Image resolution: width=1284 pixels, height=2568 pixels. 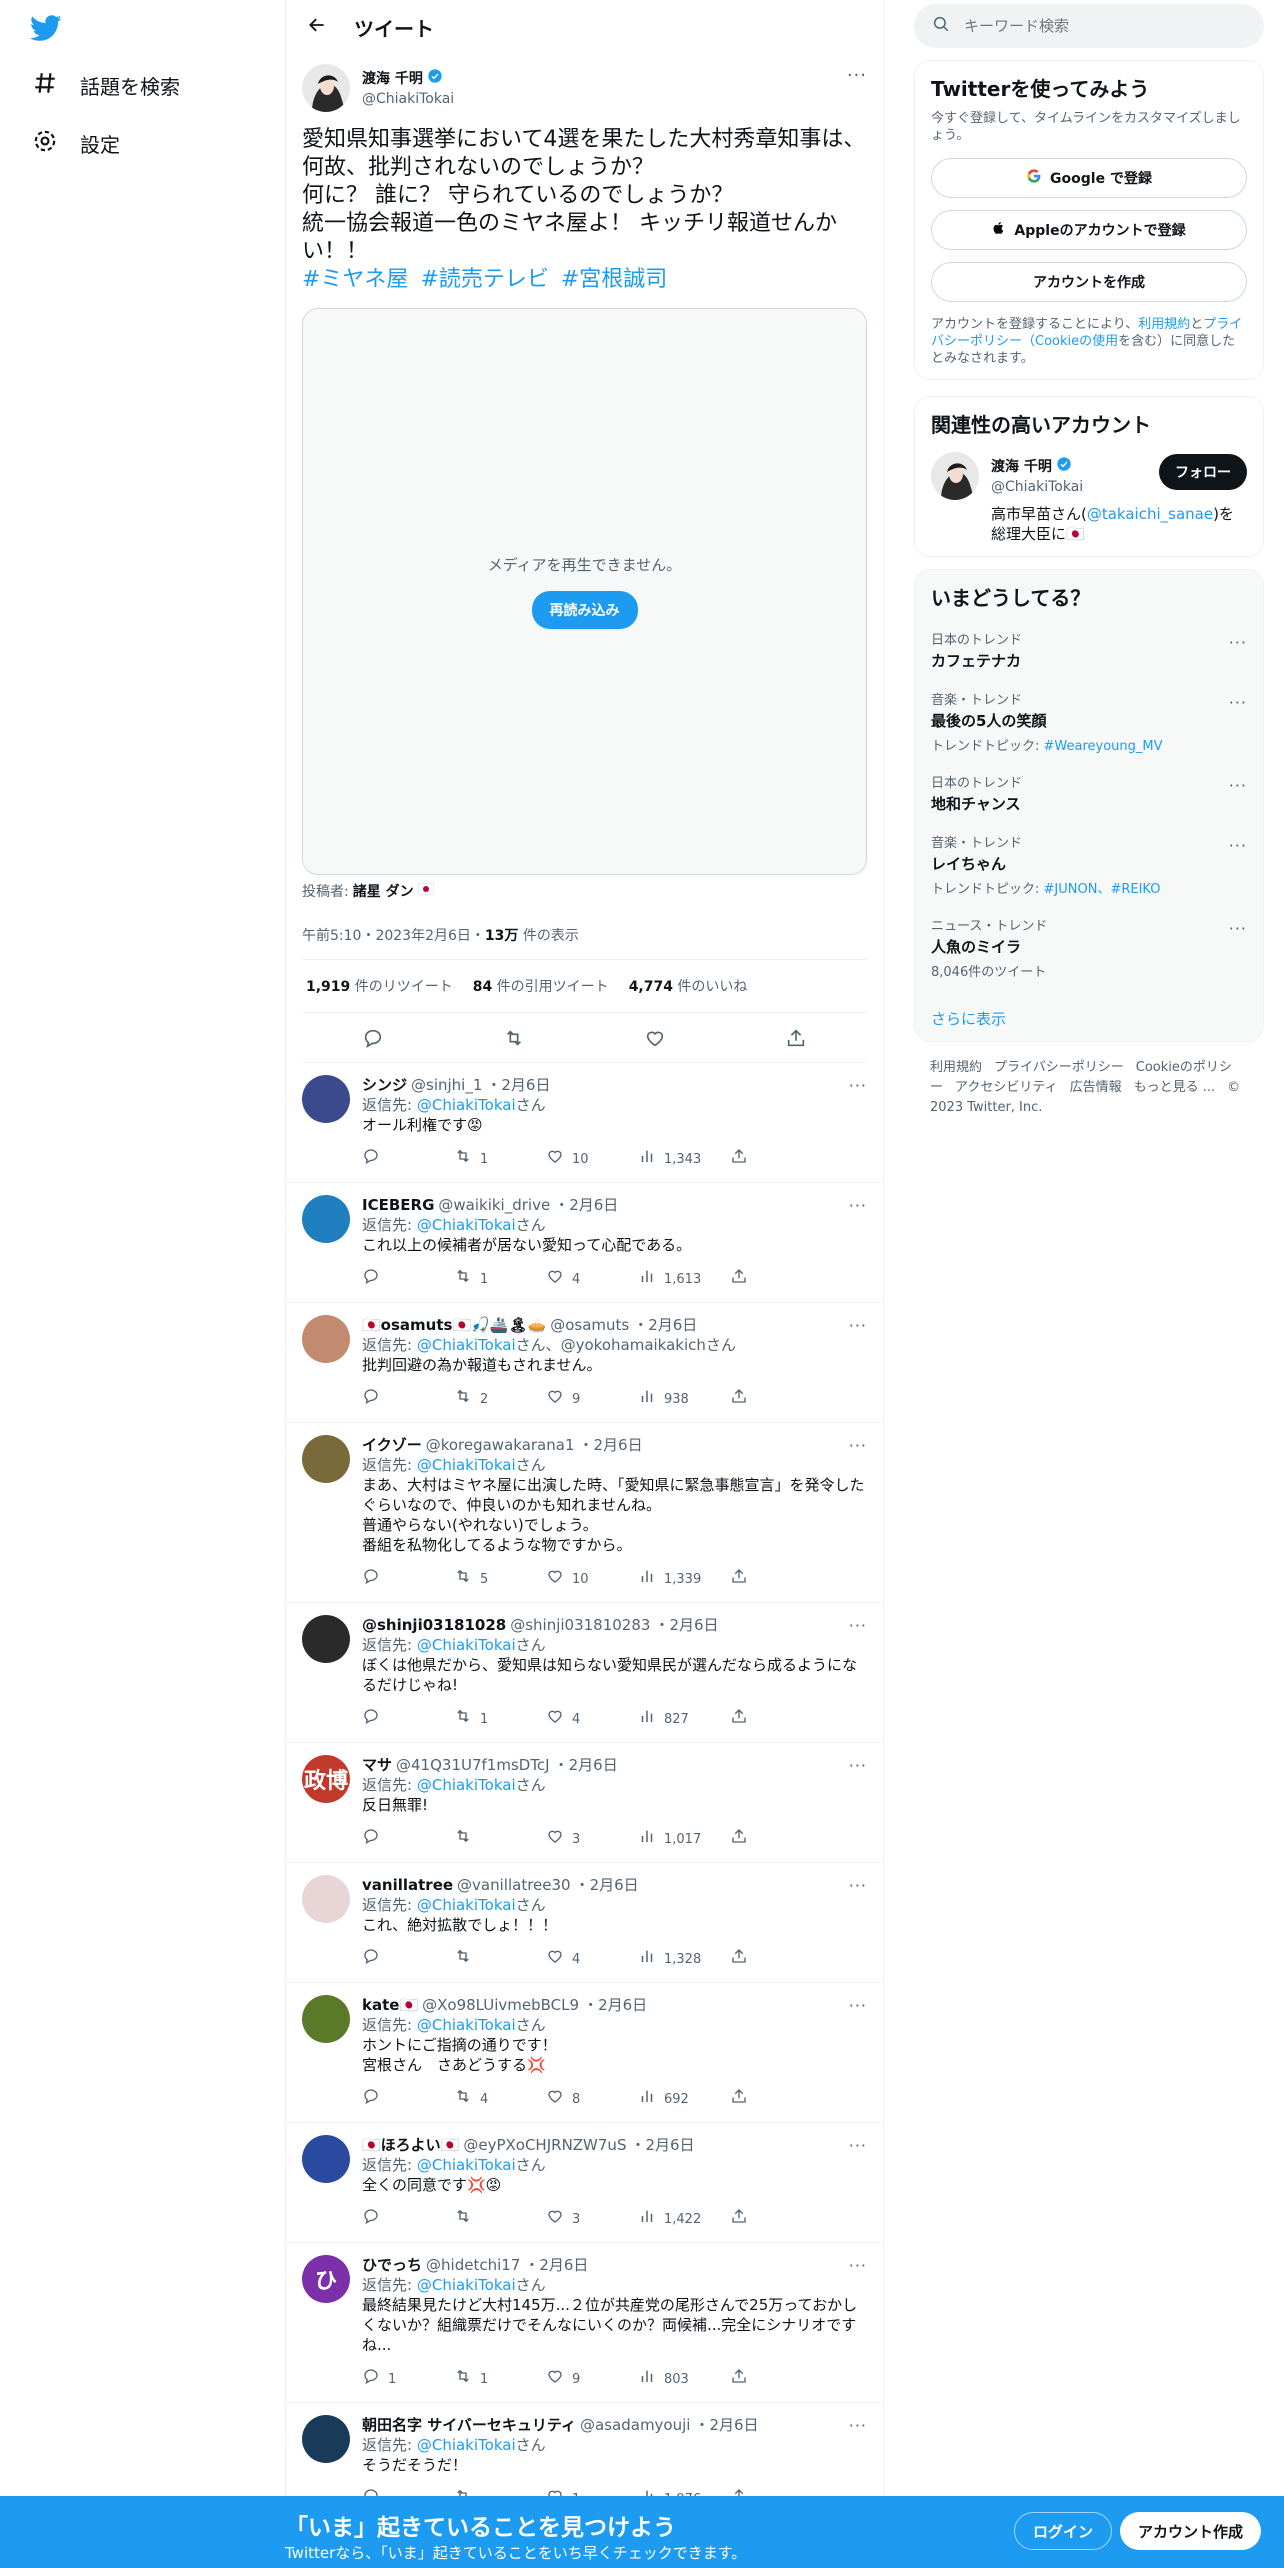 I want to click on author-handle: @ChiakiTokai, so click(x=408, y=99).